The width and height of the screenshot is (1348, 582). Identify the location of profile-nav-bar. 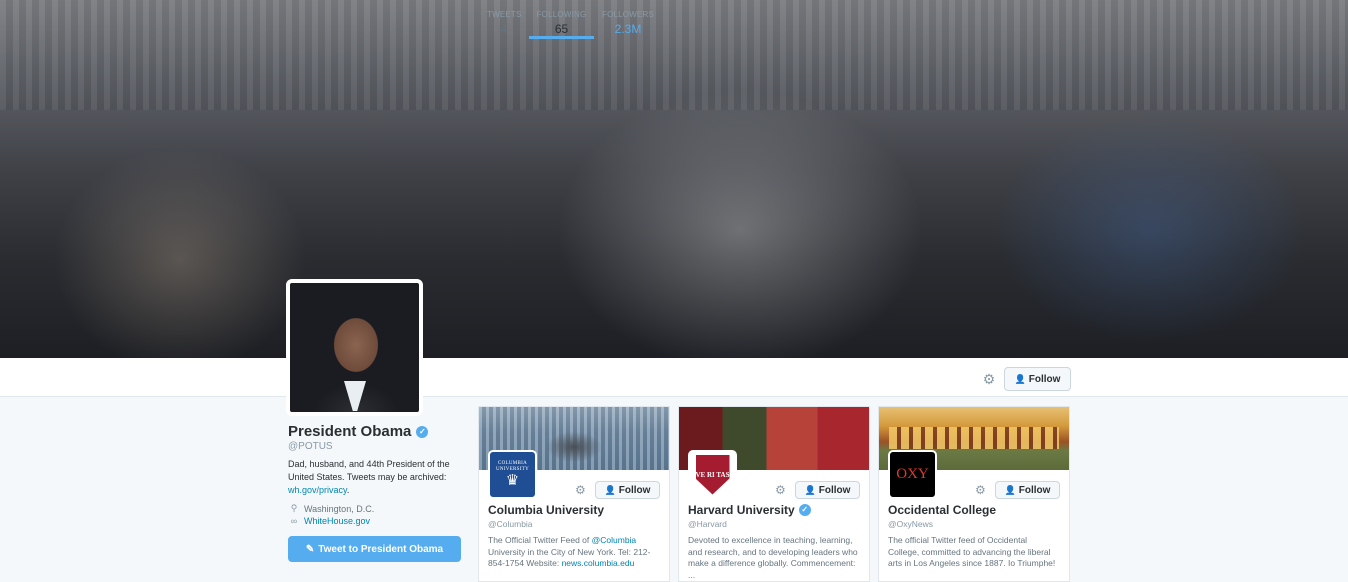
(674, 377).